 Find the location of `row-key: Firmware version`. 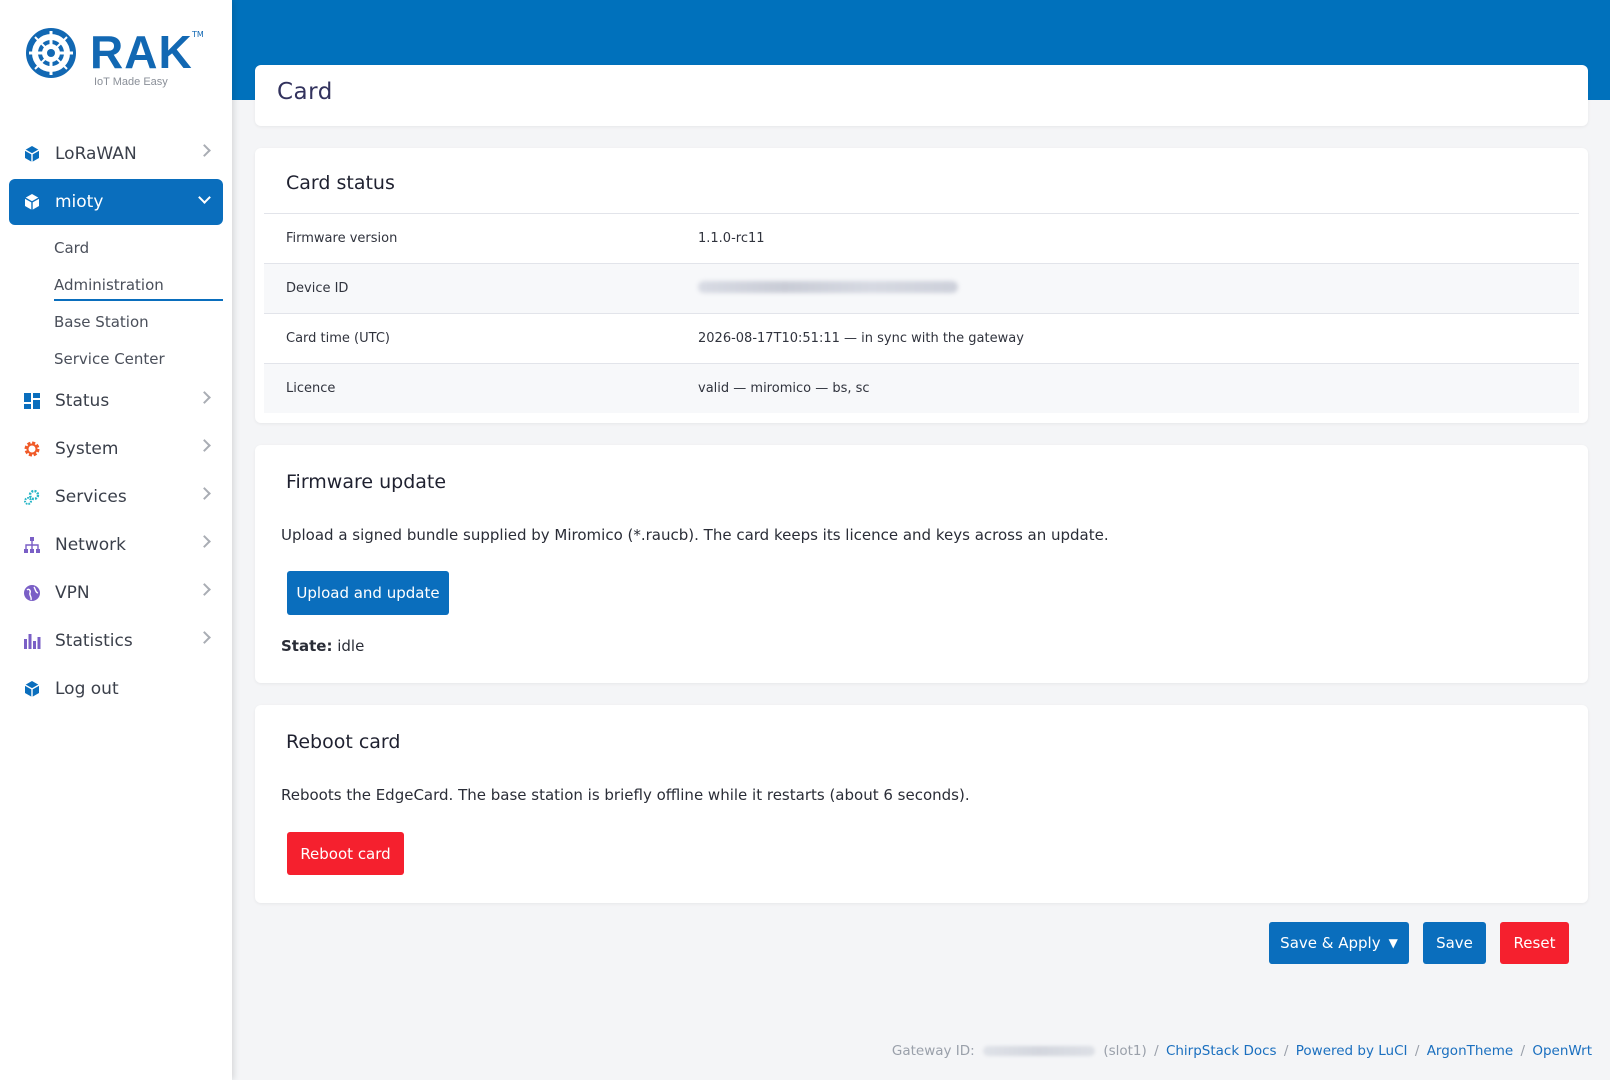

row-key: Firmware version is located at coordinates (342, 238).